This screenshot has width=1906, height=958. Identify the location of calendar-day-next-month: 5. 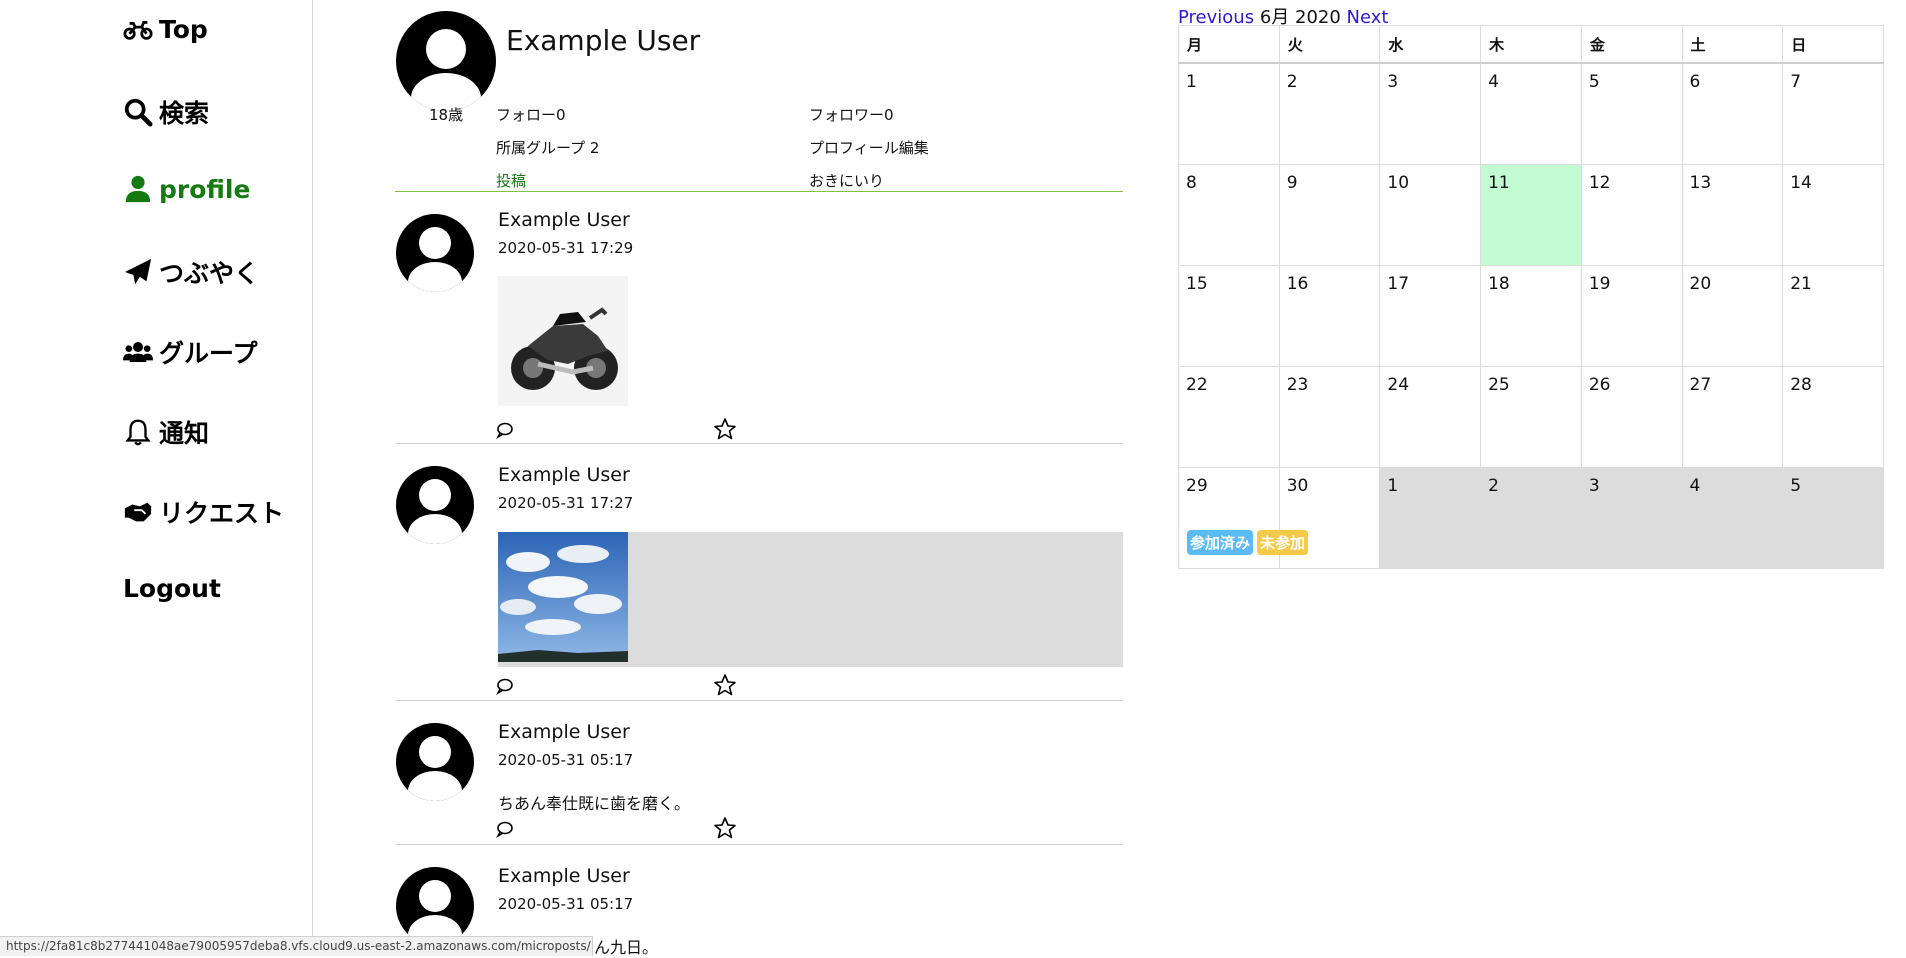
(1833, 518).